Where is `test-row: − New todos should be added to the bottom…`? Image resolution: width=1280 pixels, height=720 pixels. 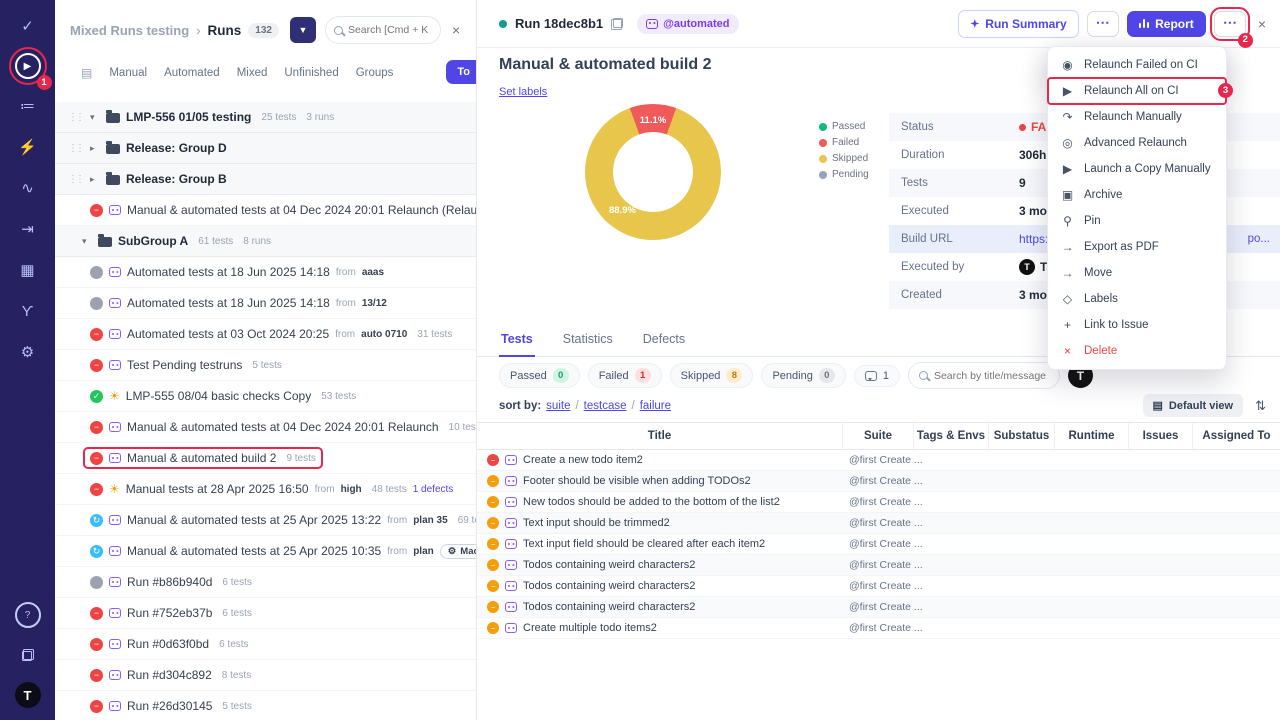 test-row: − New todos should be added to the bottom… is located at coordinates (878, 502).